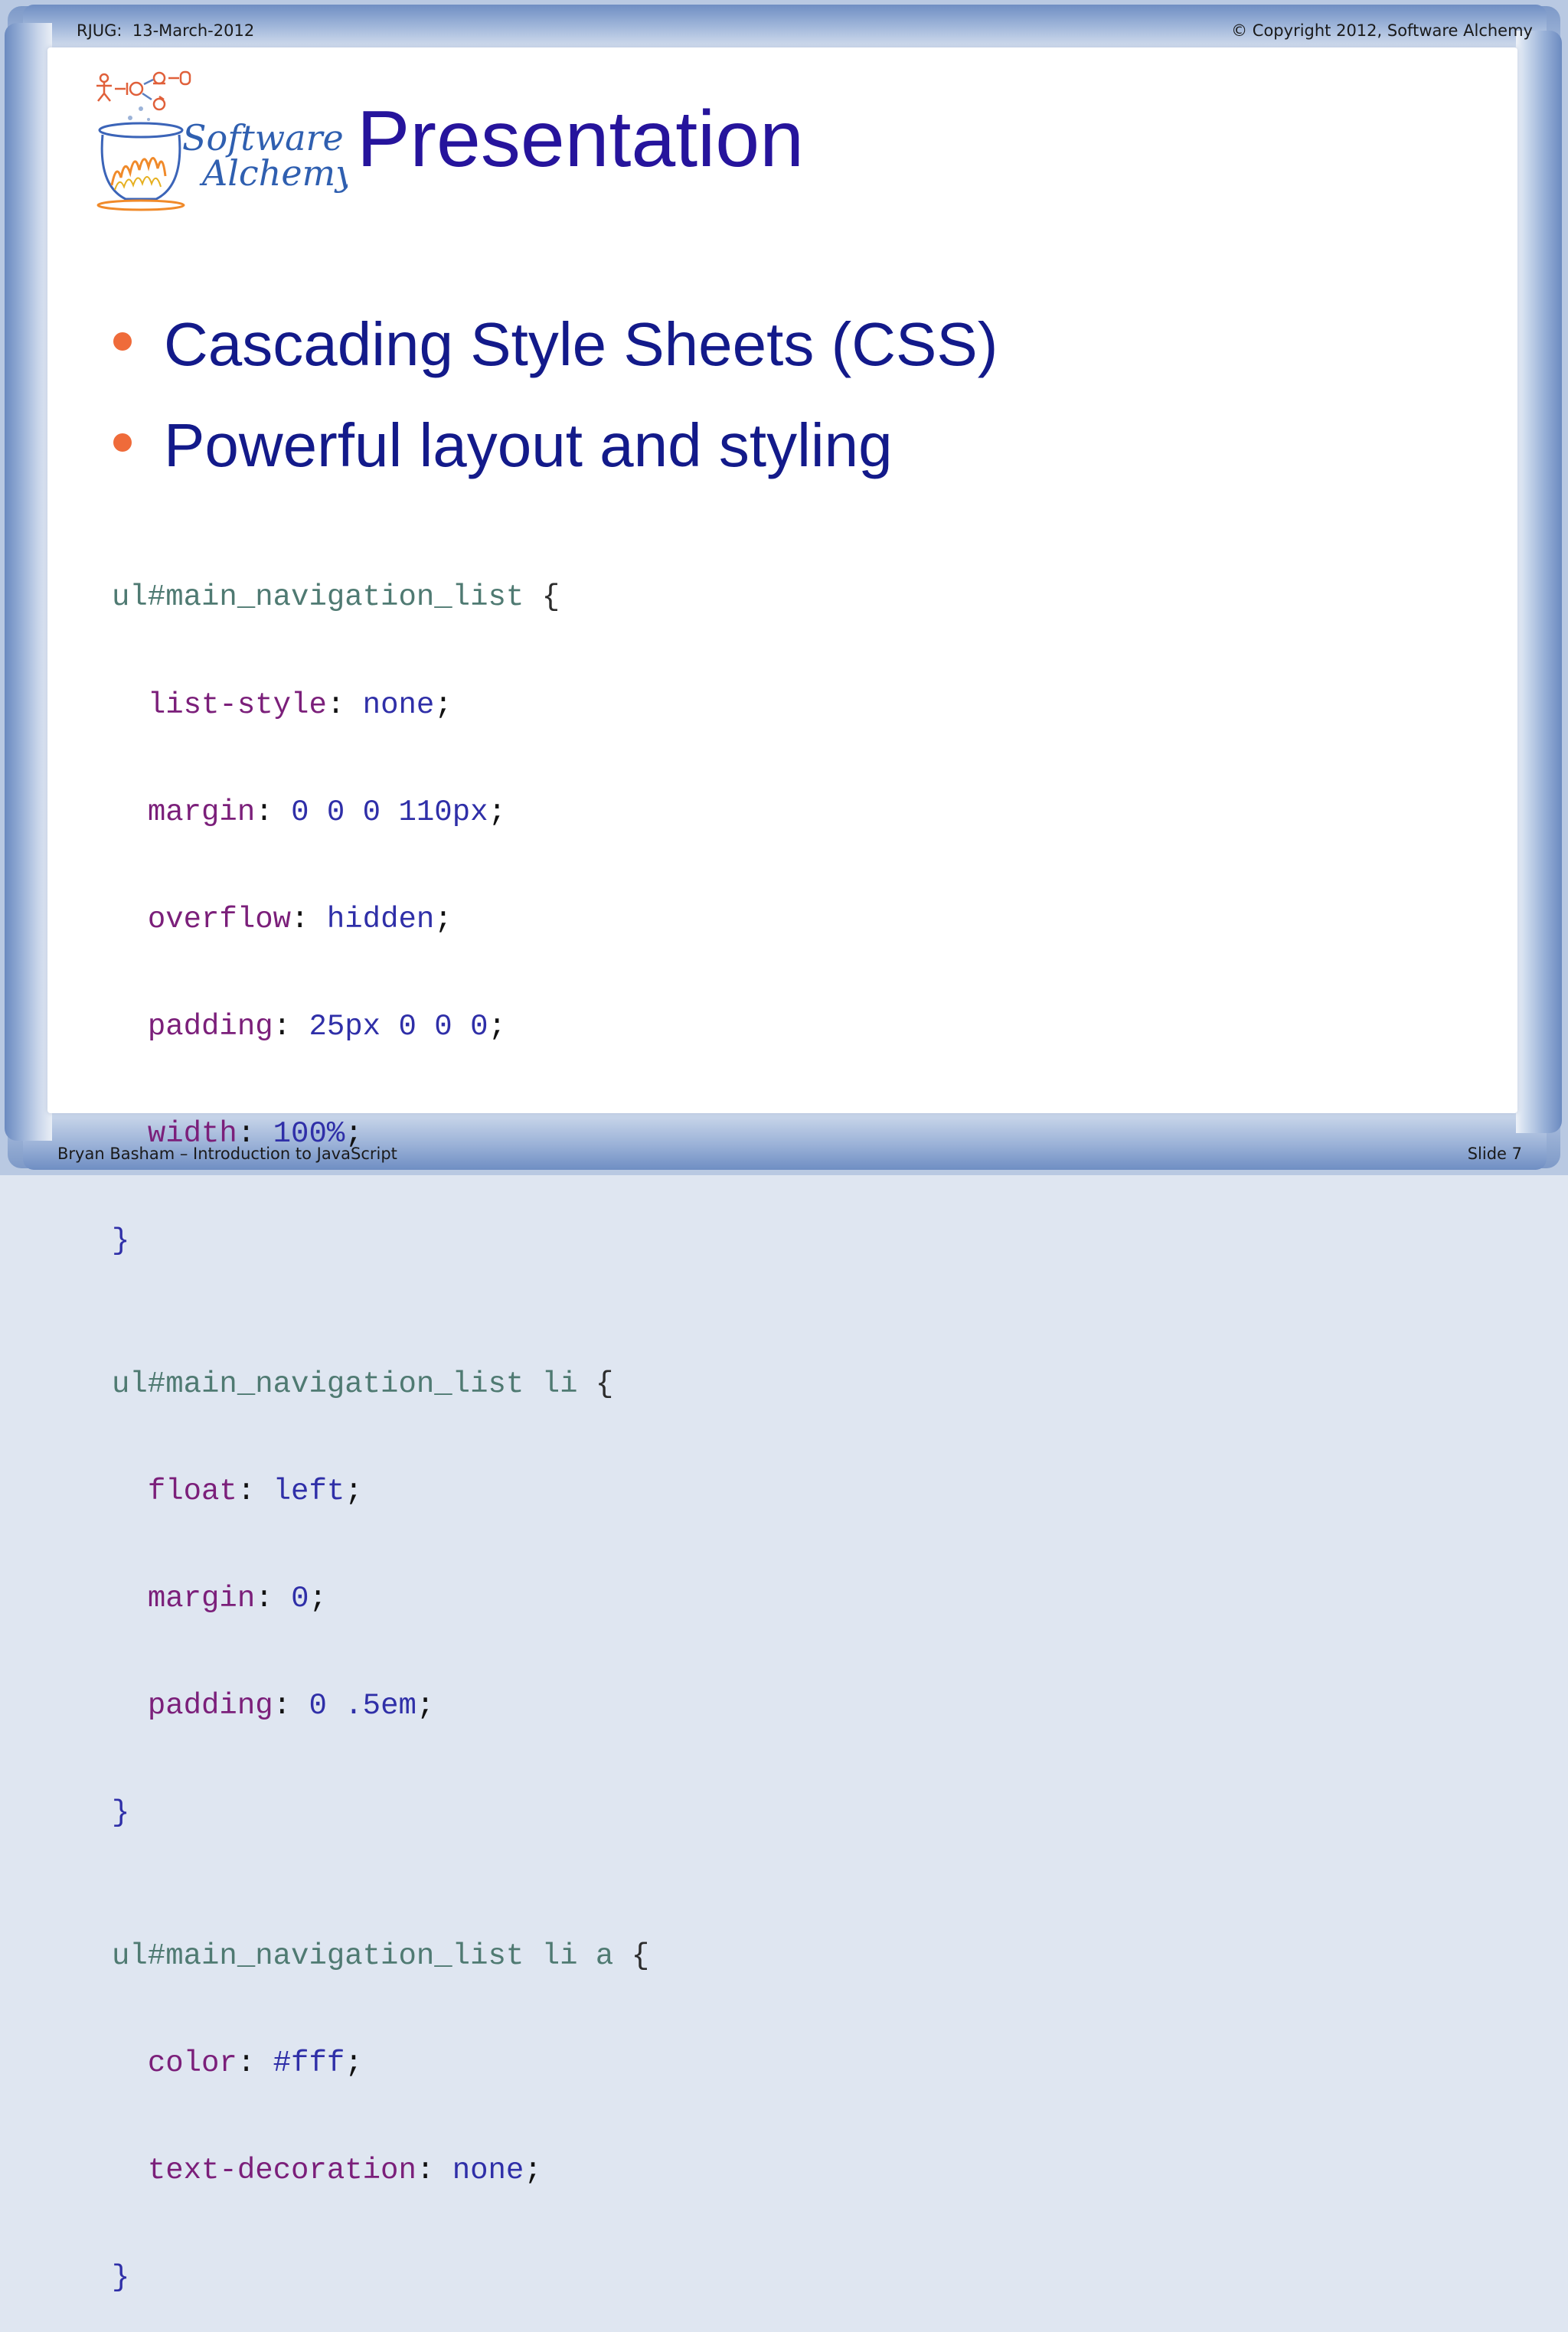 The image size is (1568, 2332). I want to click on uml-icons, so click(143, 90).